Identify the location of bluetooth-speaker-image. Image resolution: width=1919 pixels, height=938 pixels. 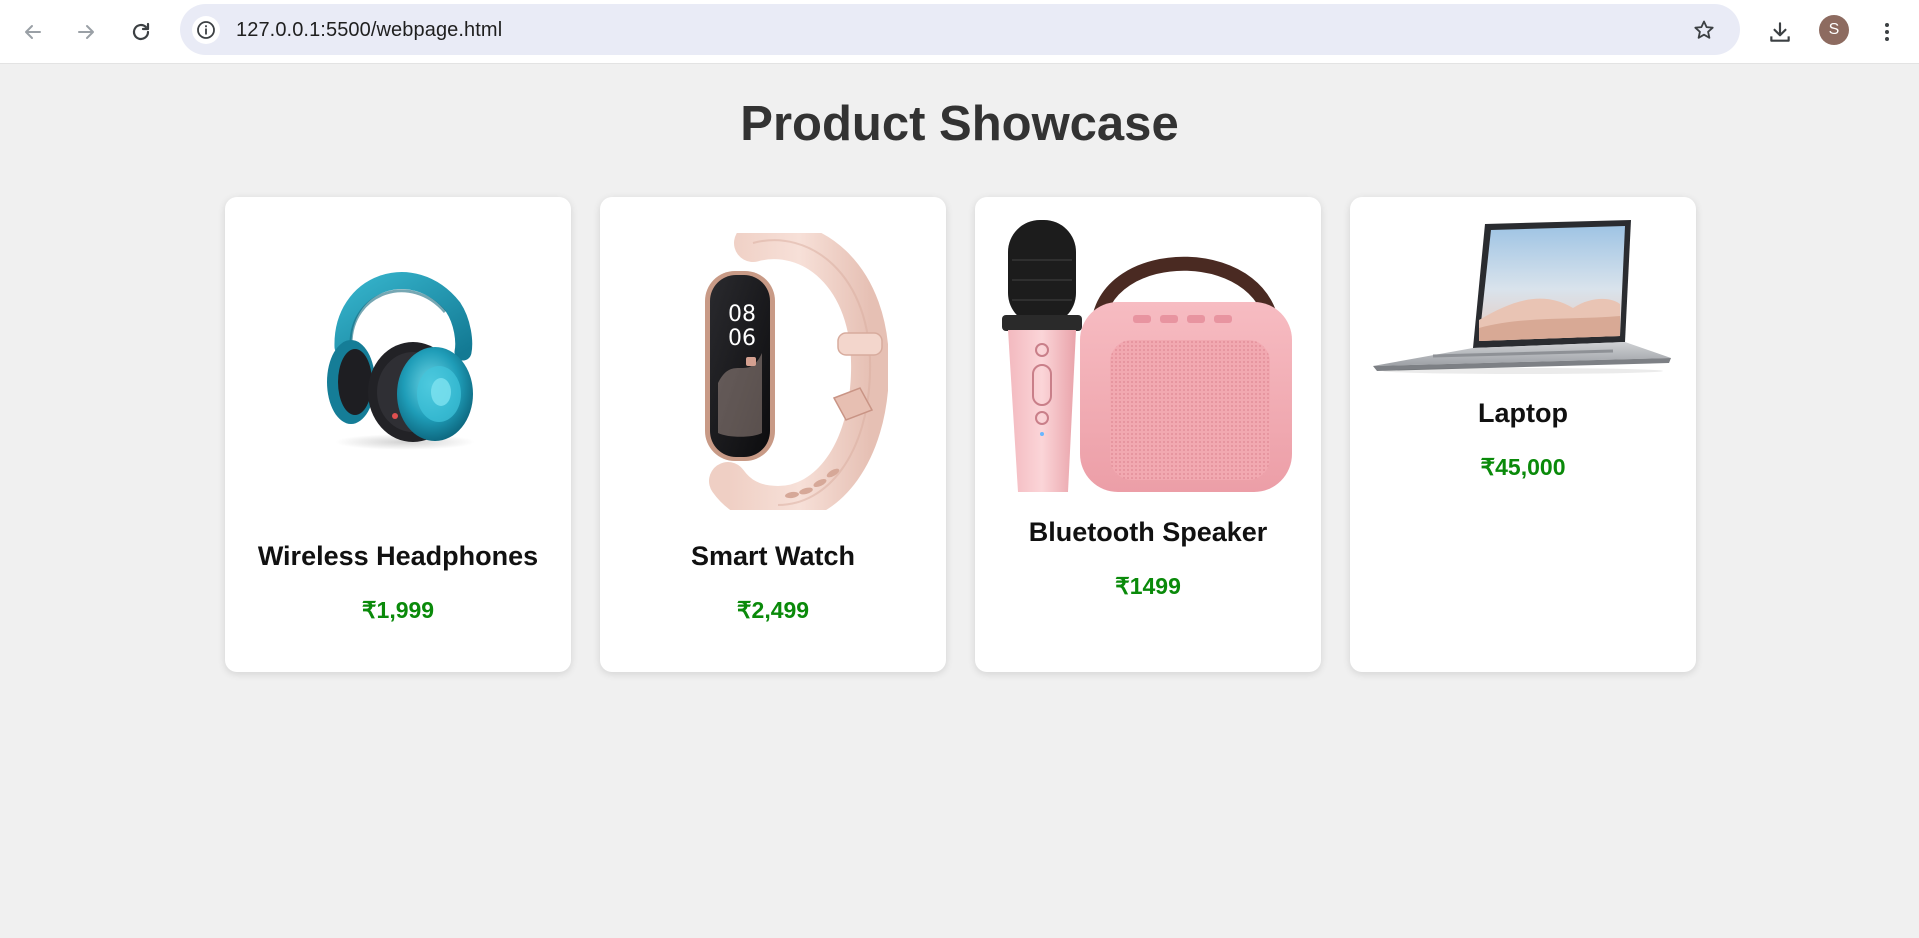
(1148, 357).